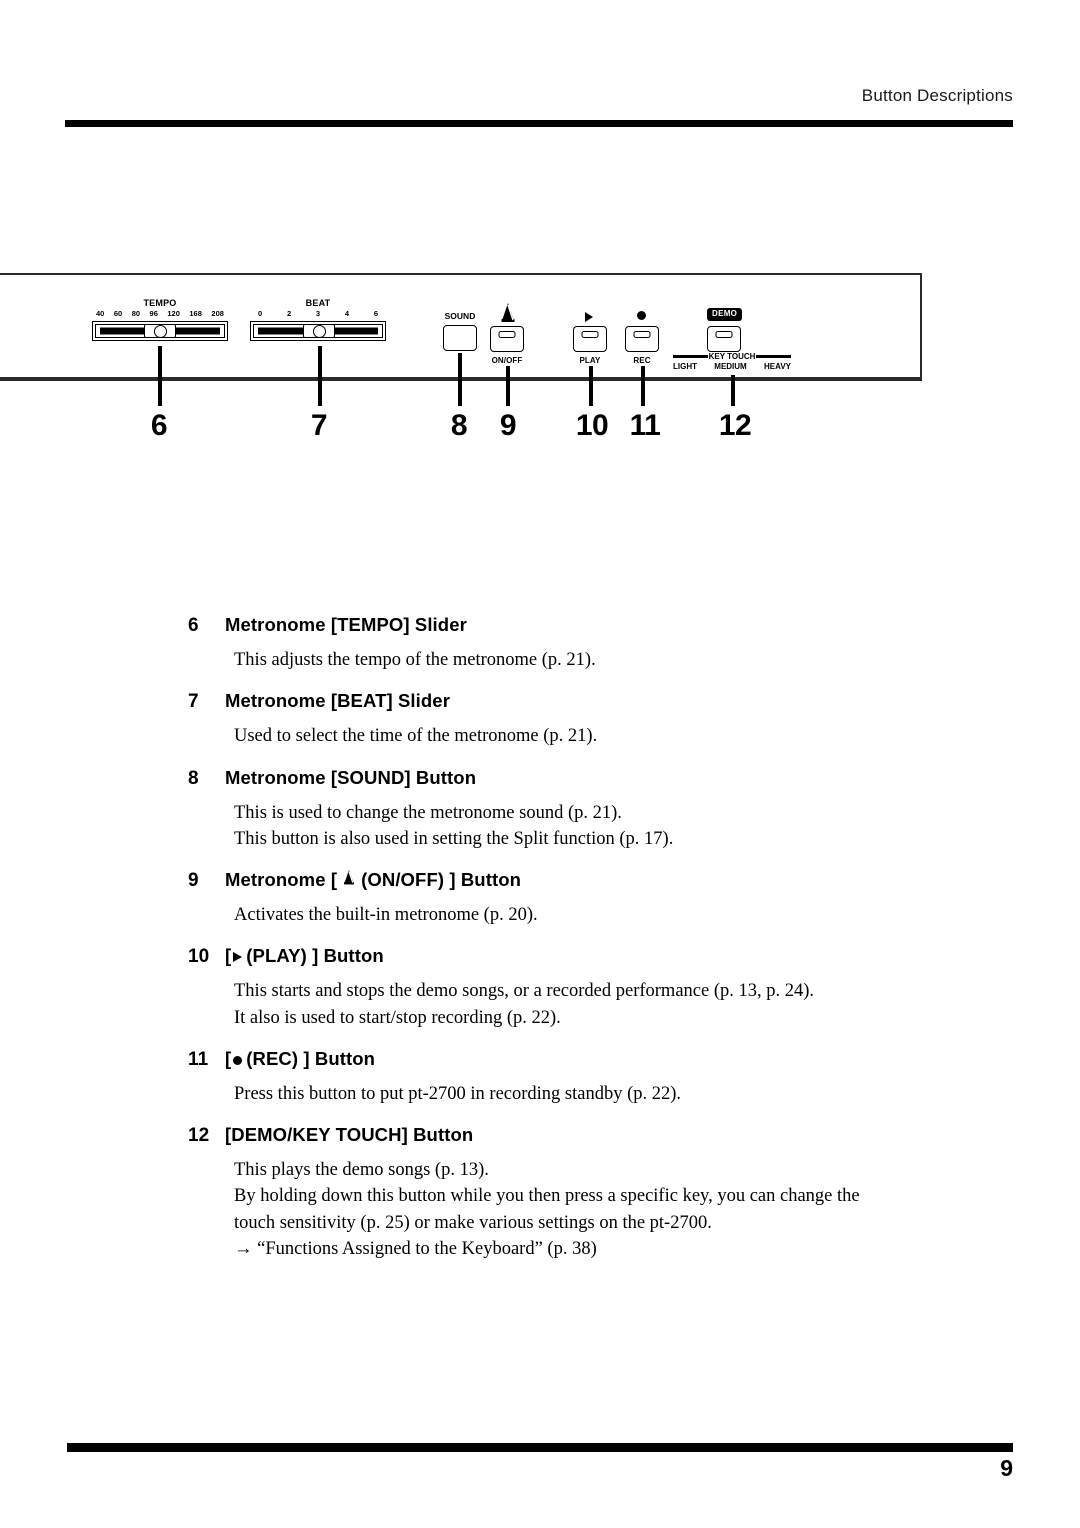 The height and width of the screenshot is (1528, 1080). What do you see at coordinates (195, 313) in the screenshot?
I see `tempo-tick: 168` at bounding box center [195, 313].